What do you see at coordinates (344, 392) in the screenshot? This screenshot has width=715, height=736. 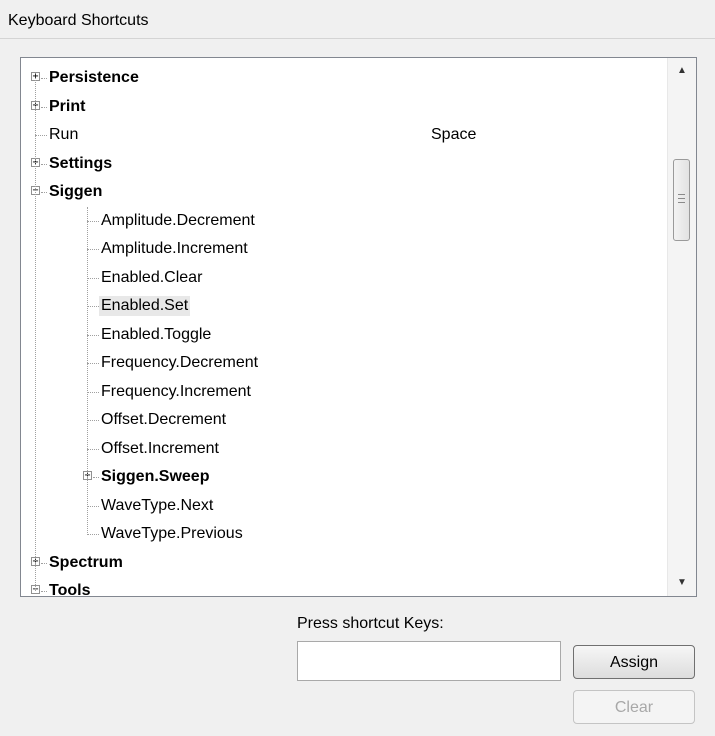 I see `tree-item: Frequency.Increment` at bounding box center [344, 392].